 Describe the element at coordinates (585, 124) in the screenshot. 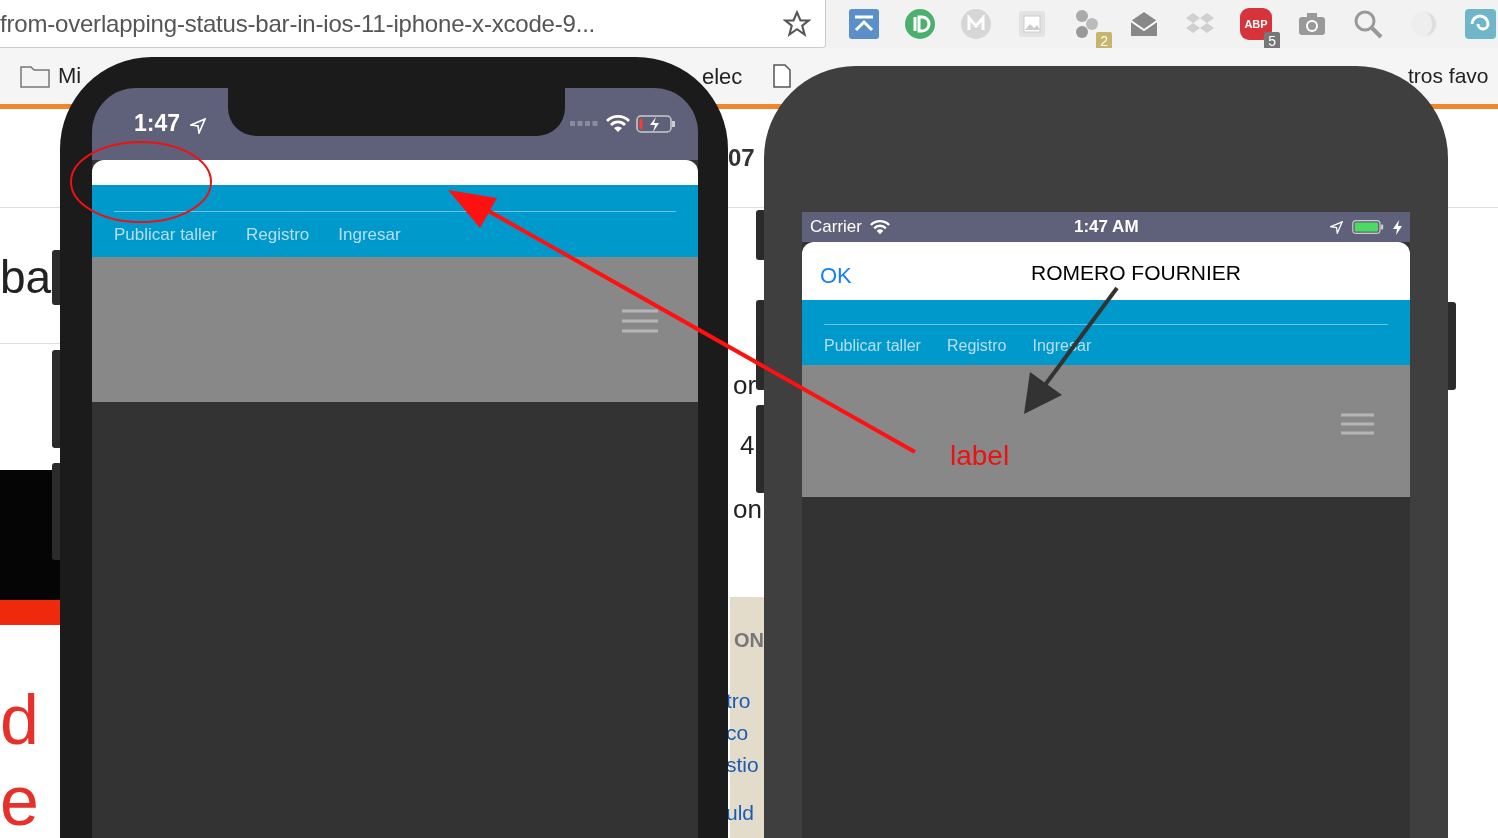

I see `signal-dots-icon` at that location.